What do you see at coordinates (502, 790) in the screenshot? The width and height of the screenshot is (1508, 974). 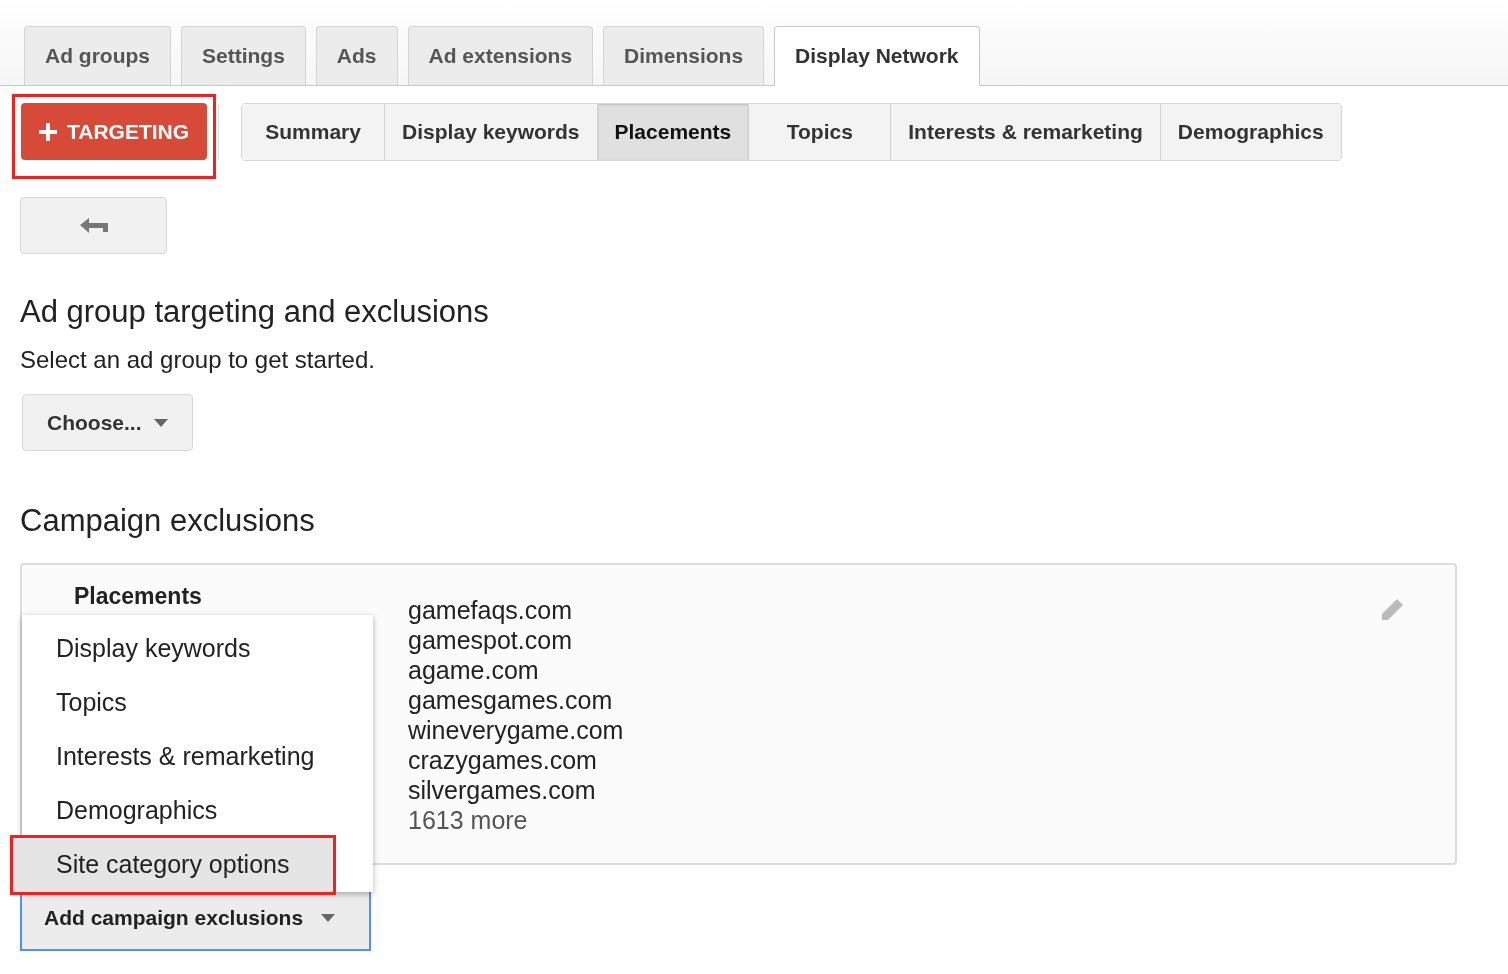 I see `placement-item: silvergames.com` at bounding box center [502, 790].